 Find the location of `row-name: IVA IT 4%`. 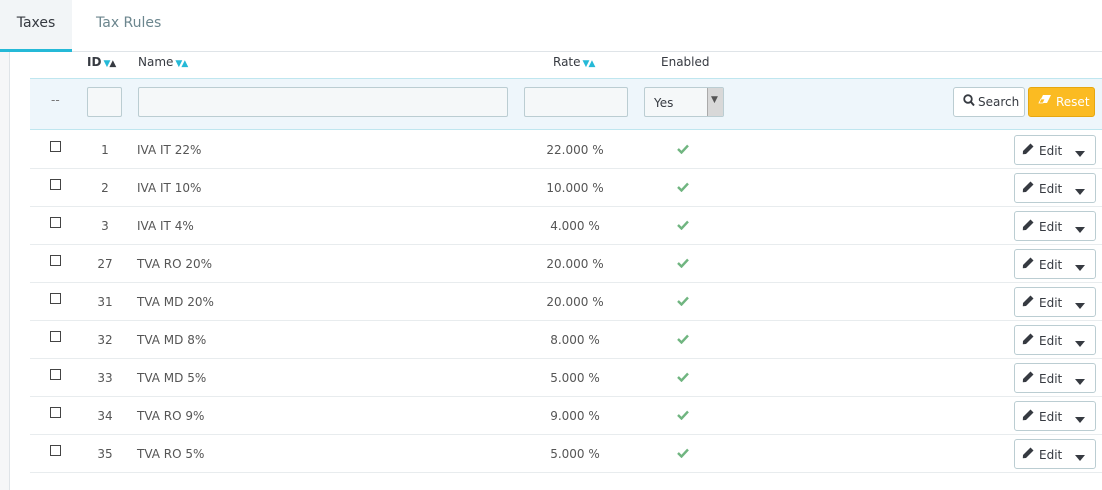

row-name: IVA IT 4% is located at coordinates (165, 226).